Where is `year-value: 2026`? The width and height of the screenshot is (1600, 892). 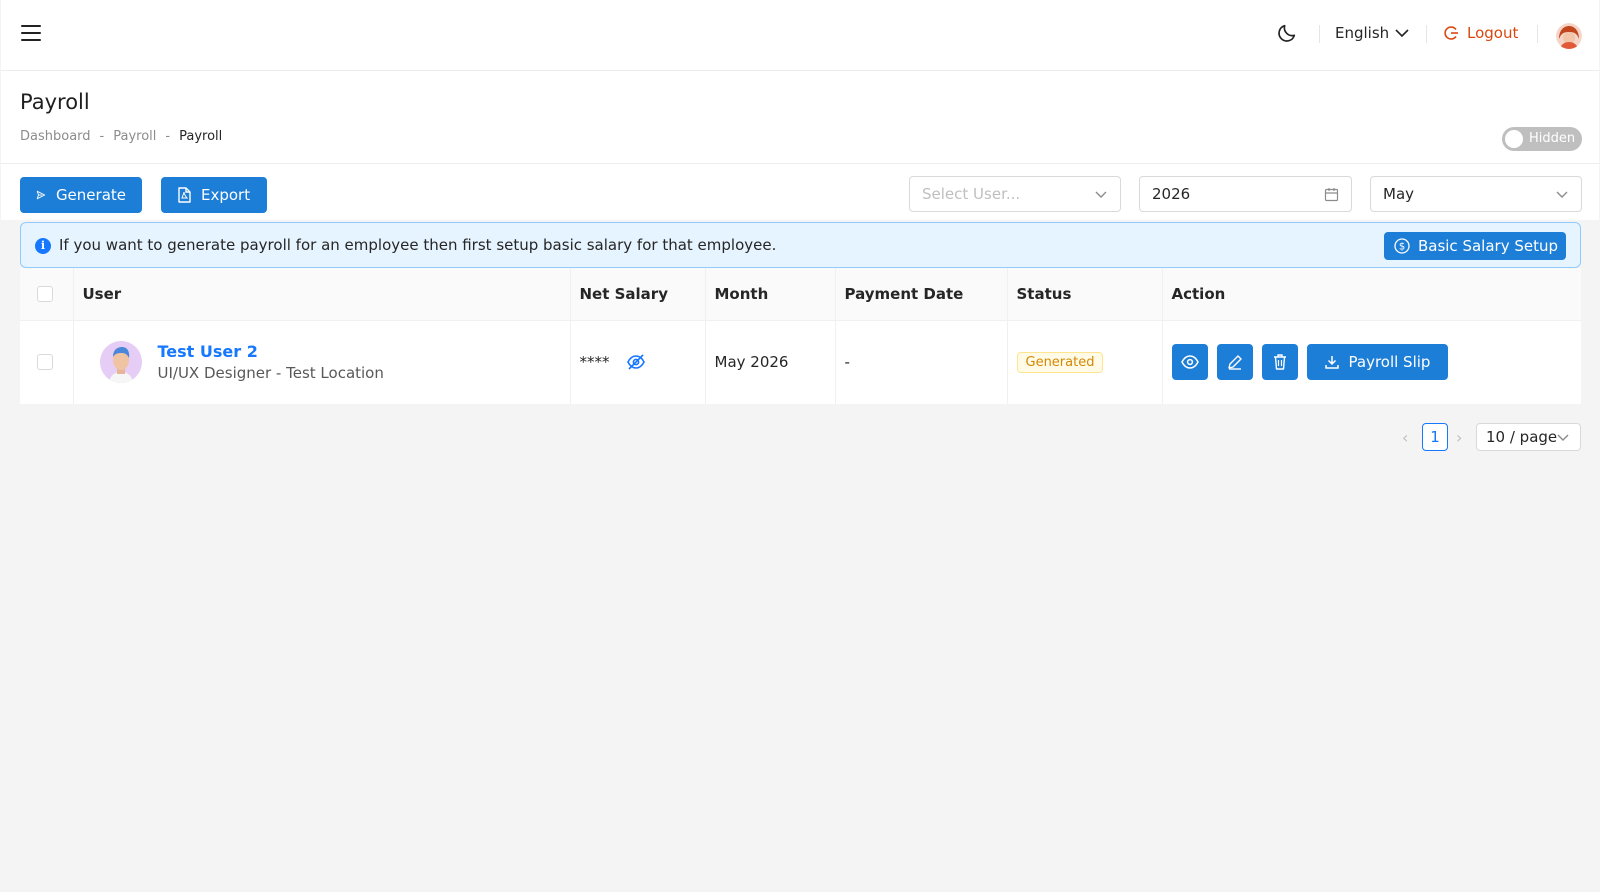
year-value: 2026 is located at coordinates (1171, 194).